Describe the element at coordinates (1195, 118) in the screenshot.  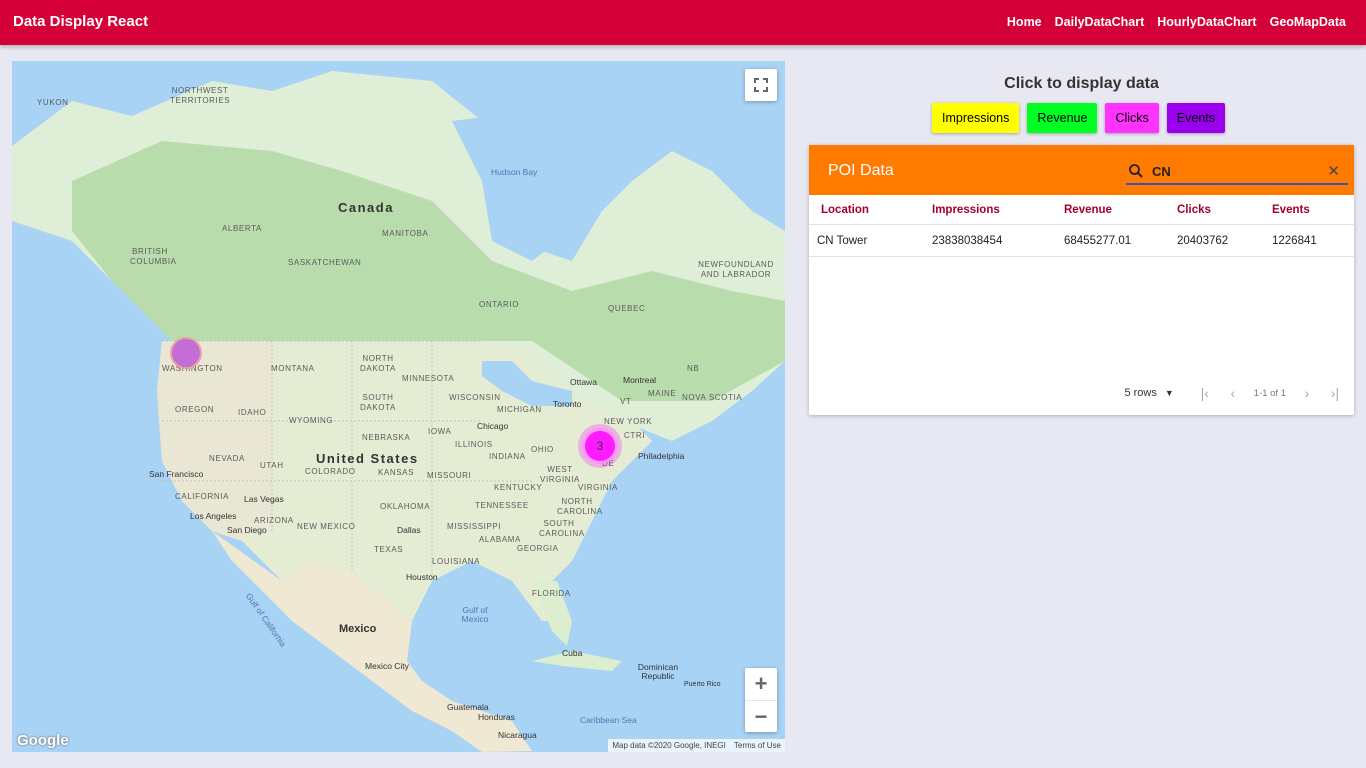
I see `events-button: Events` at that location.